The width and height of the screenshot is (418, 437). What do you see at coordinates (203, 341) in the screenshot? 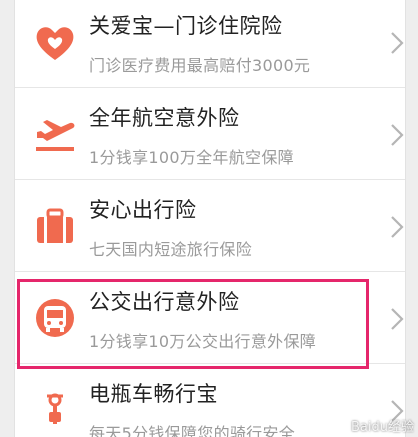
I see `item-subtitle: 1分钱享10万公交出行意外保障` at bounding box center [203, 341].